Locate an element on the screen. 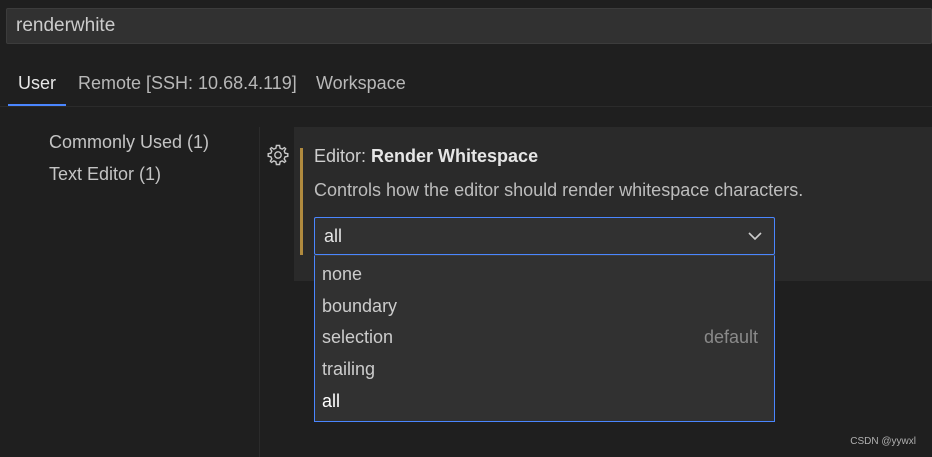  option-boundary: boundary is located at coordinates (544, 306).